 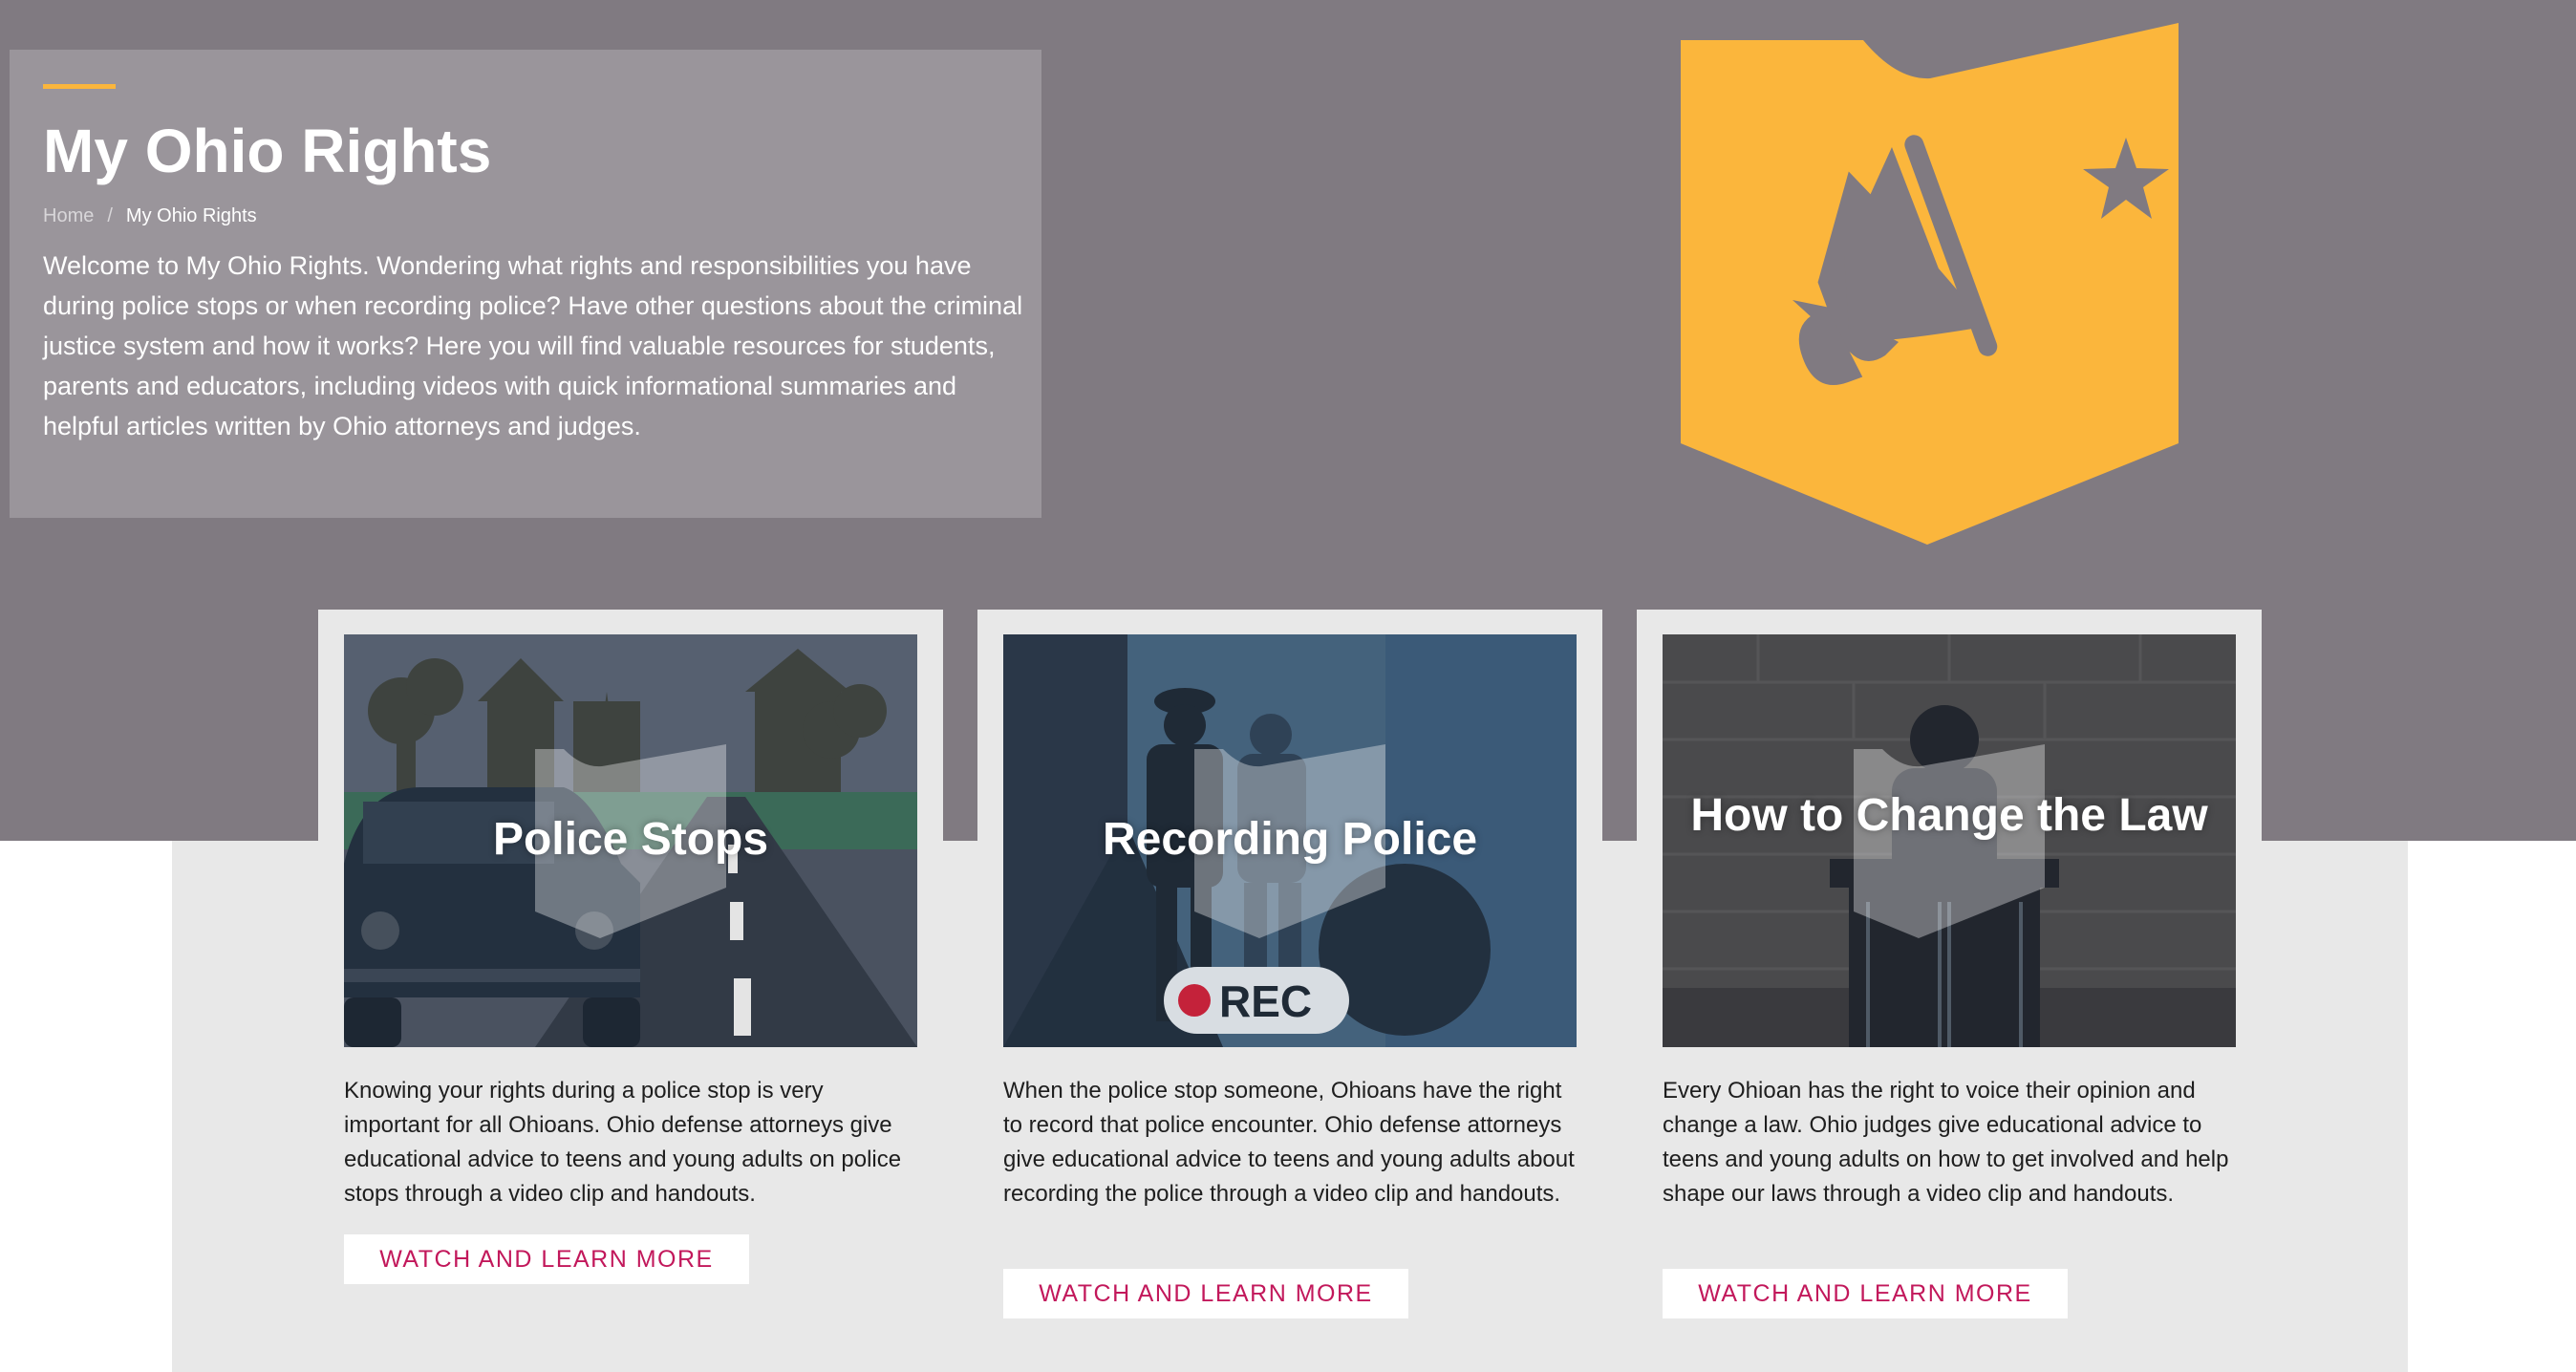 What do you see at coordinates (191, 215) in the screenshot?
I see `breadcrumb-current: My Ohio Rights` at bounding box center [191, 215].